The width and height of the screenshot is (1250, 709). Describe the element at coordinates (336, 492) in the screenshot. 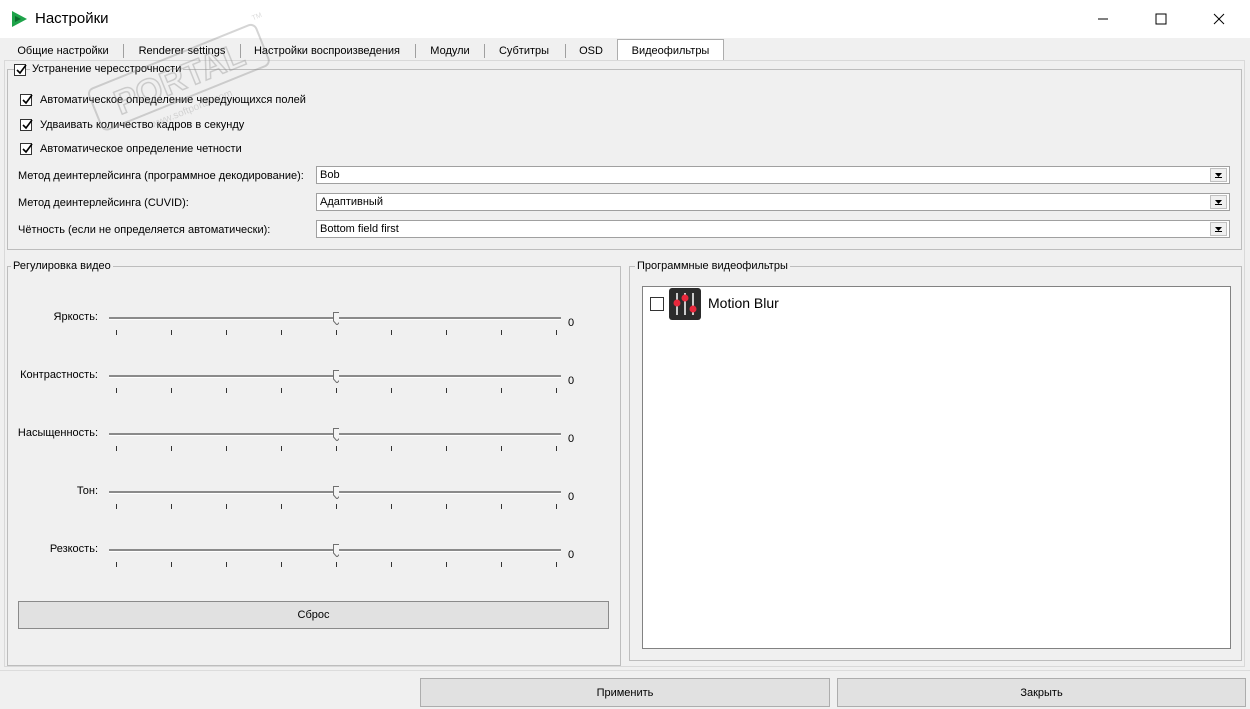

I see `hue-slider-thumb` at that location.